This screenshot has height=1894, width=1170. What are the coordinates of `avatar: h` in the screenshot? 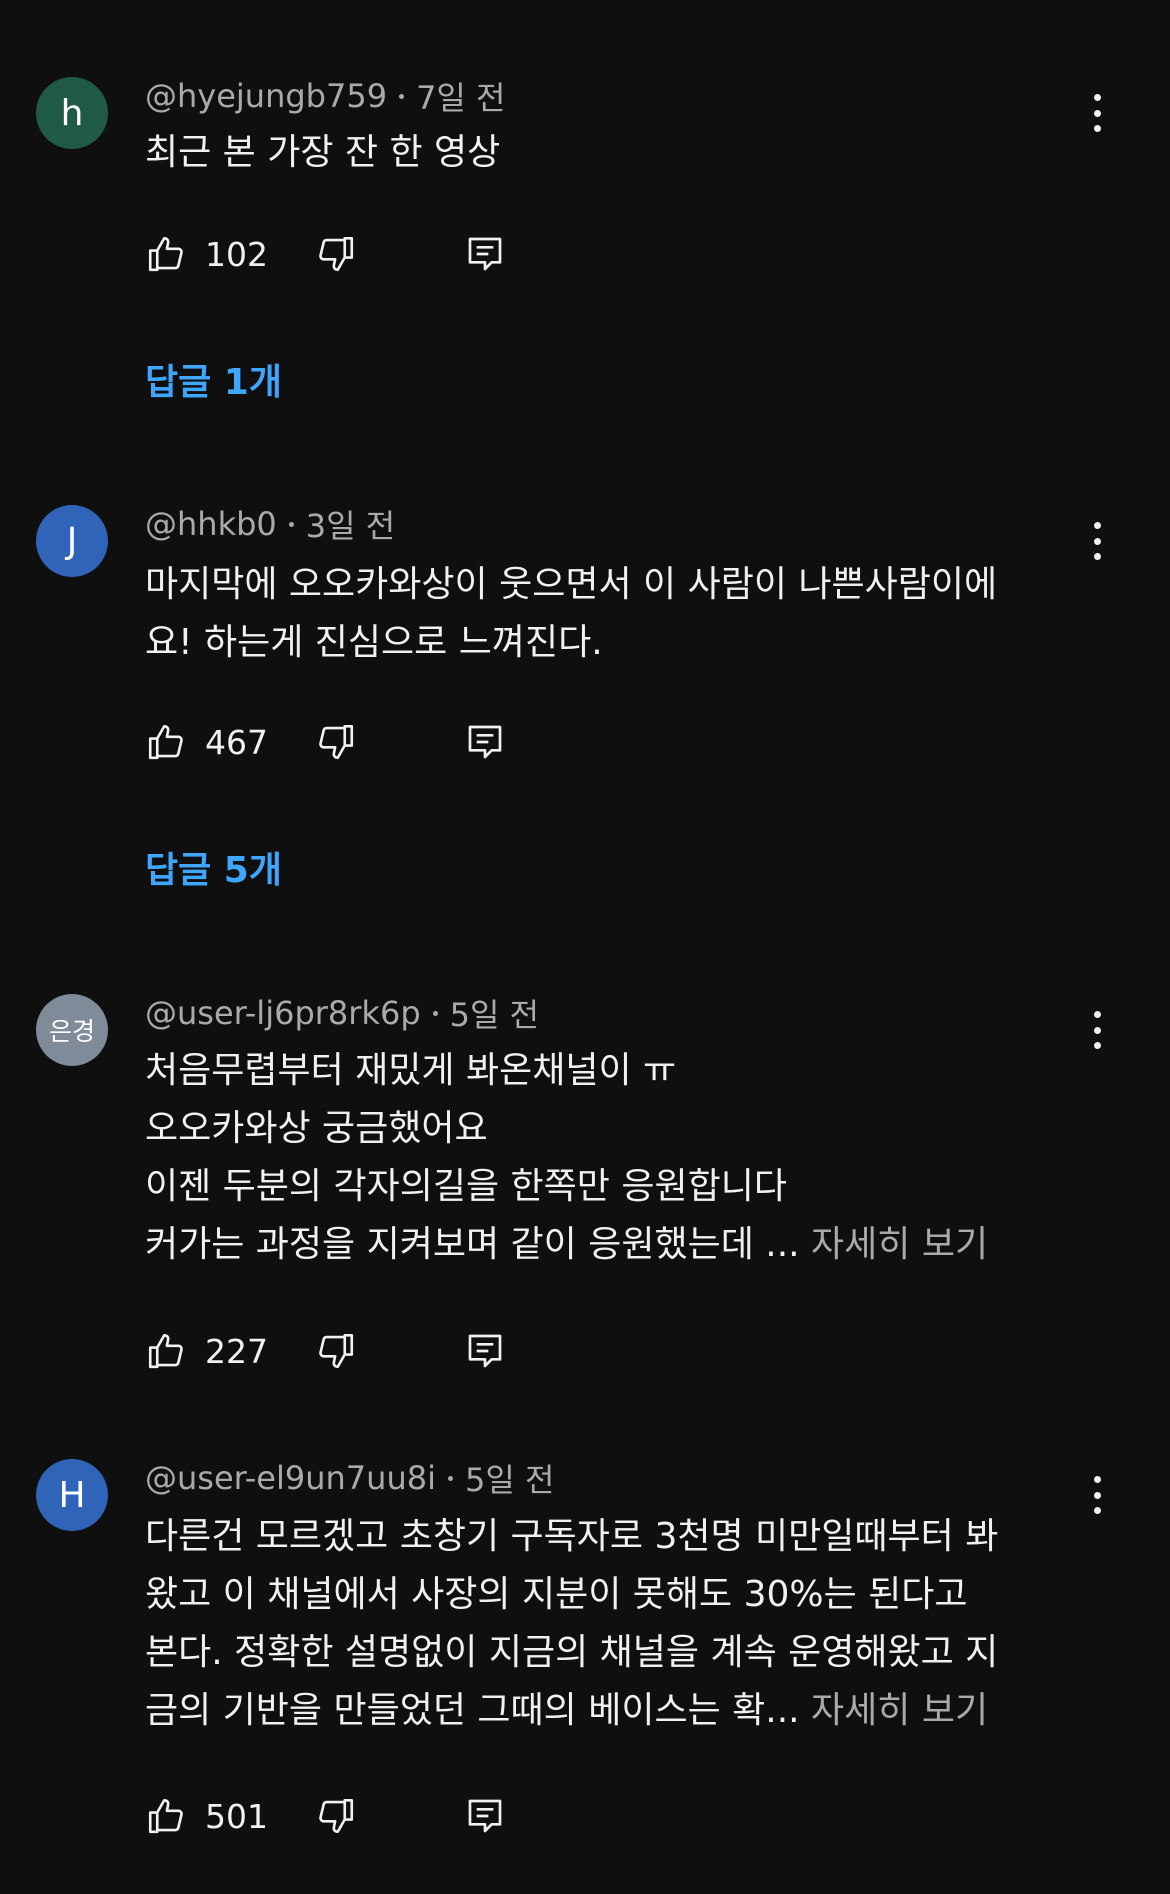 It's located at (72, 113).